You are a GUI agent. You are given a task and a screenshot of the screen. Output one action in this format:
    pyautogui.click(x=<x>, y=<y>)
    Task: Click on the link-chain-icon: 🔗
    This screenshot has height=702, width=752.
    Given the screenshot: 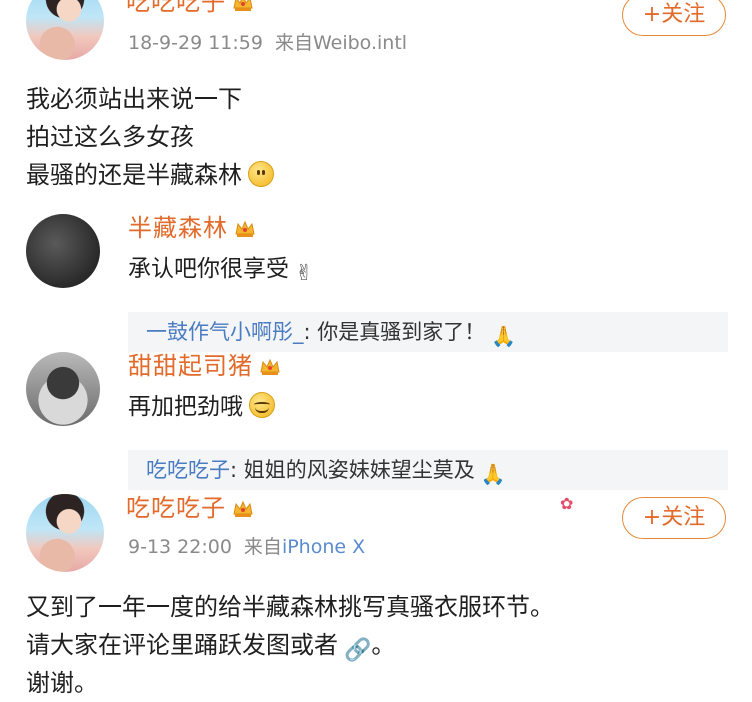 What is the action you would take?
    pyautogui.click(x=357, y=651)
    